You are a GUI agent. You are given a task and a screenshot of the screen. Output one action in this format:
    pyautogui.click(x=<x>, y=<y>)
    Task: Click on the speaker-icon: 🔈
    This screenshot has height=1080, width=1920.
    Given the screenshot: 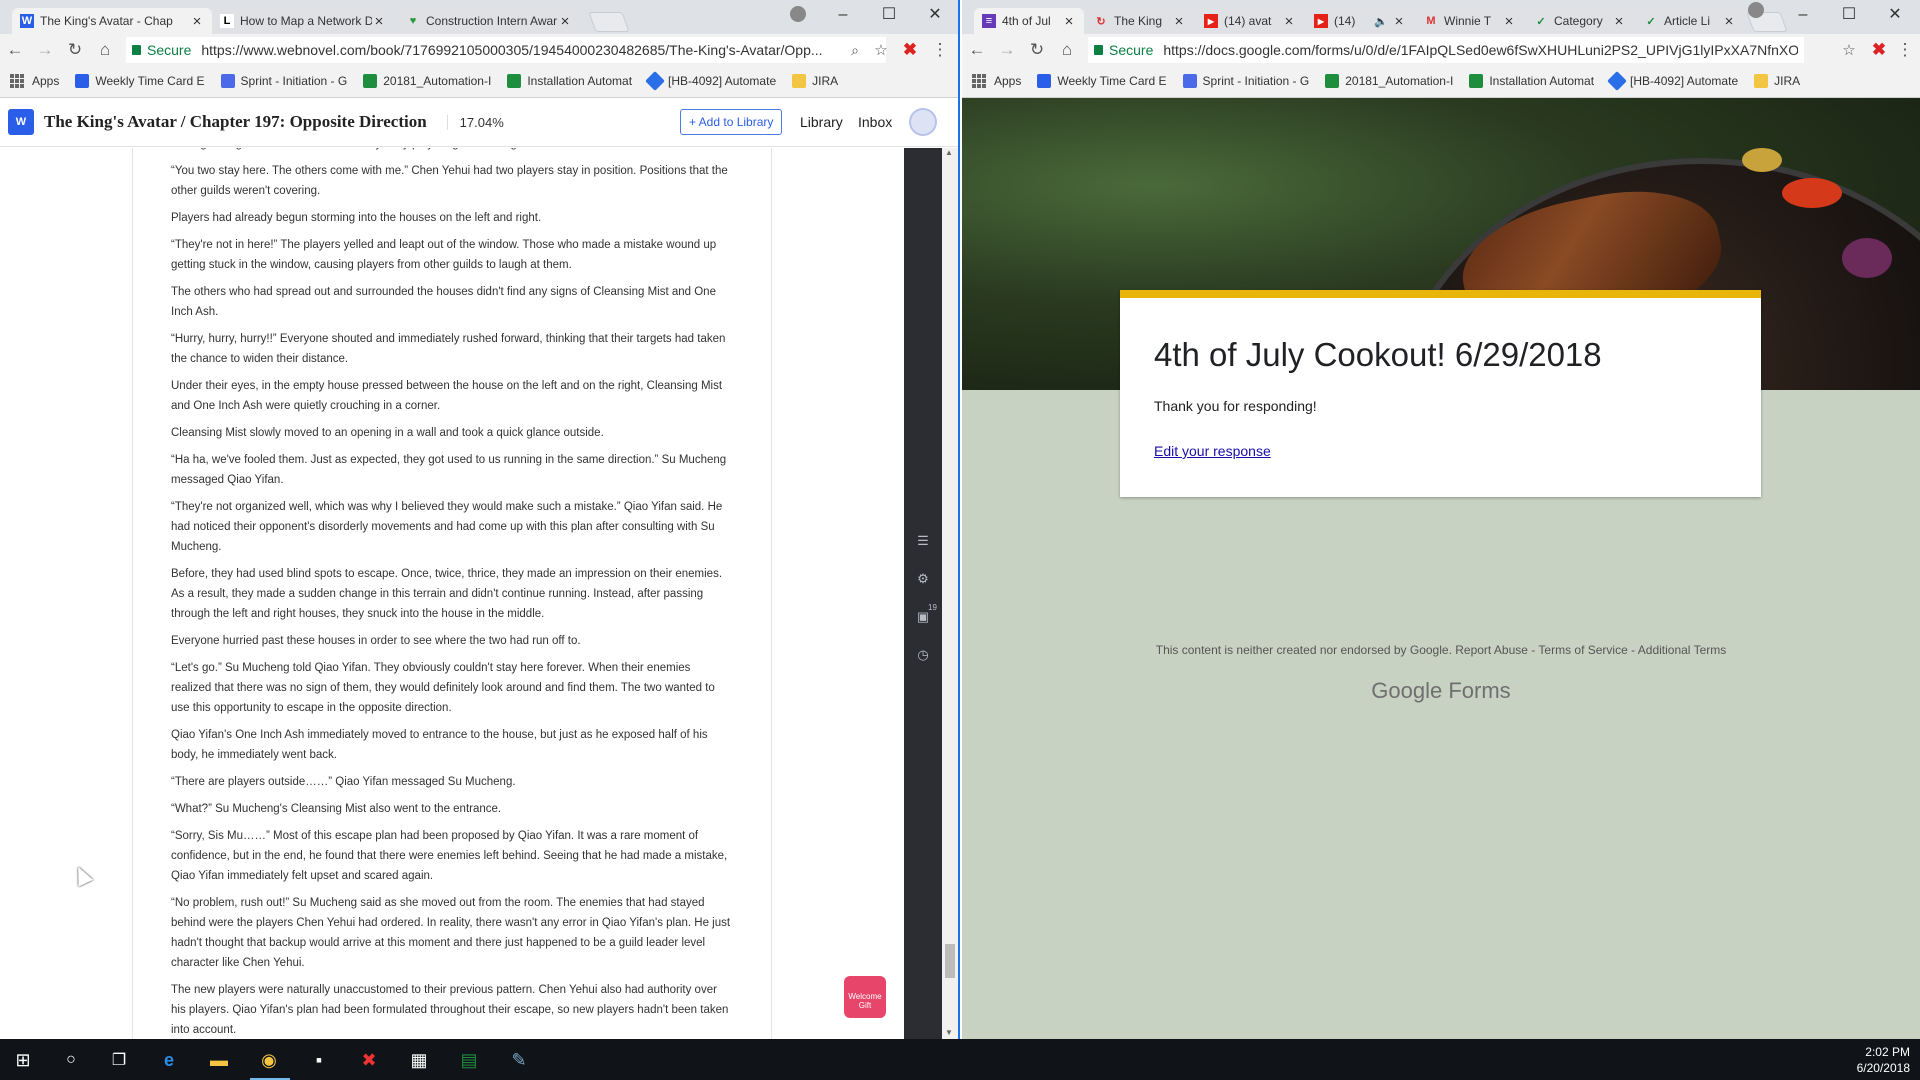 What is the action you would take?
    pyautogui.click(x=1381, y=21)
    